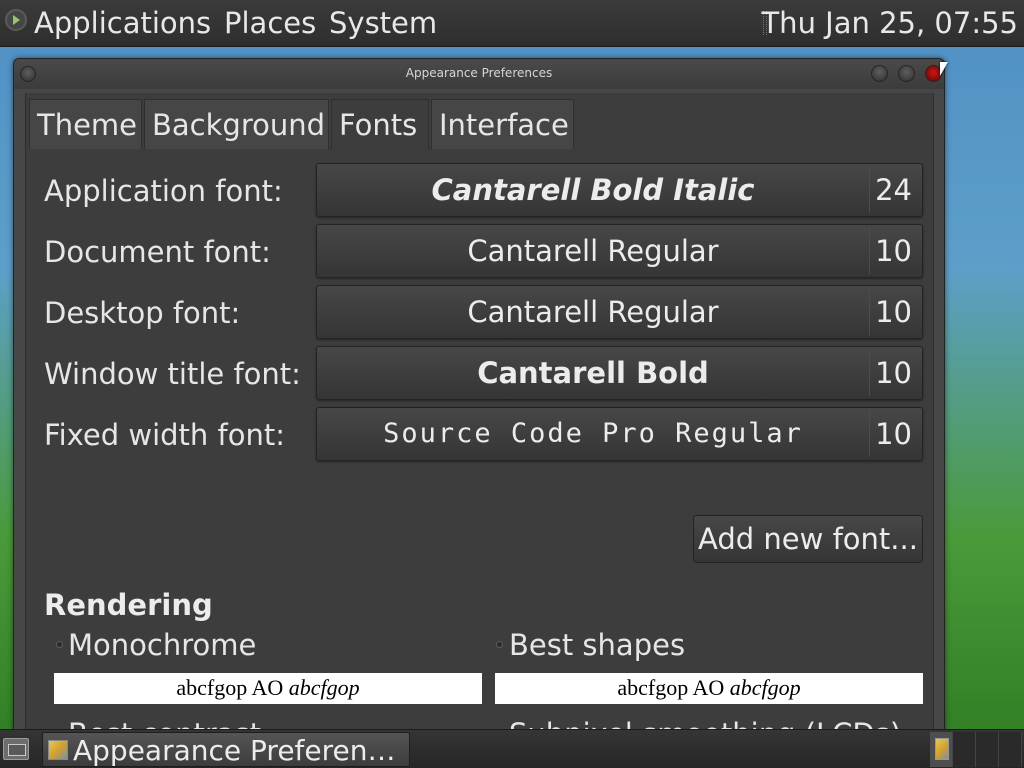  Describe the element at coordinates (236, 124) in the screenshot. I see `tab-background: Background` at that location.